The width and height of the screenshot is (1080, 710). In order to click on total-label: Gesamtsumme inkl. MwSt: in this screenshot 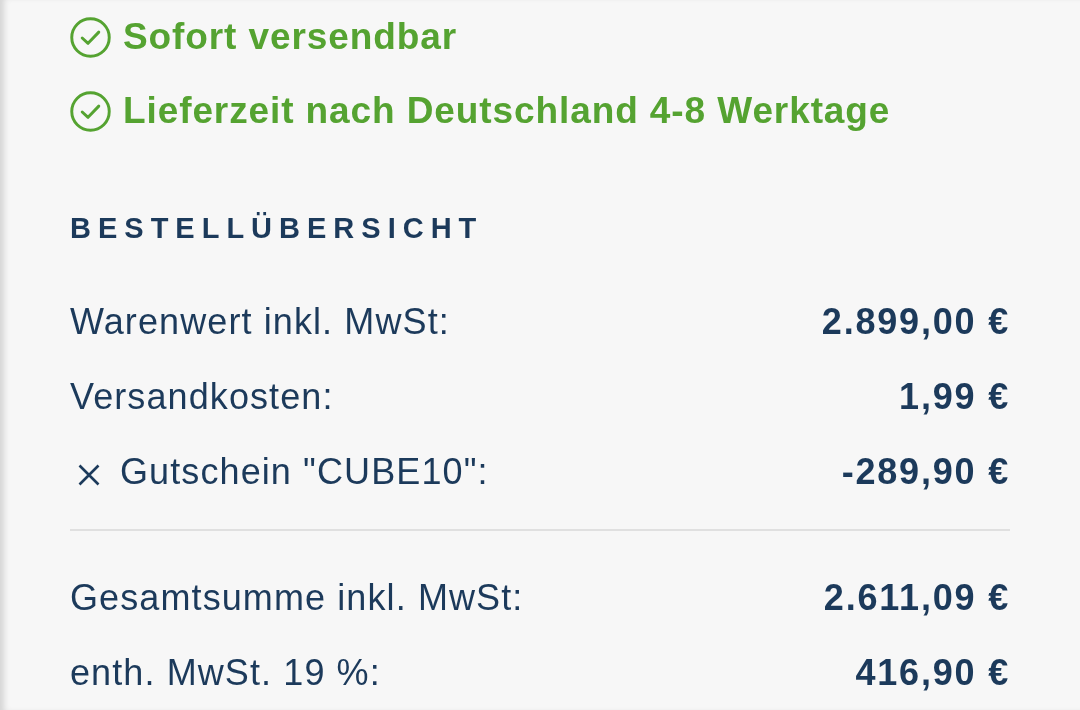, I will do `click(297, 597)`.